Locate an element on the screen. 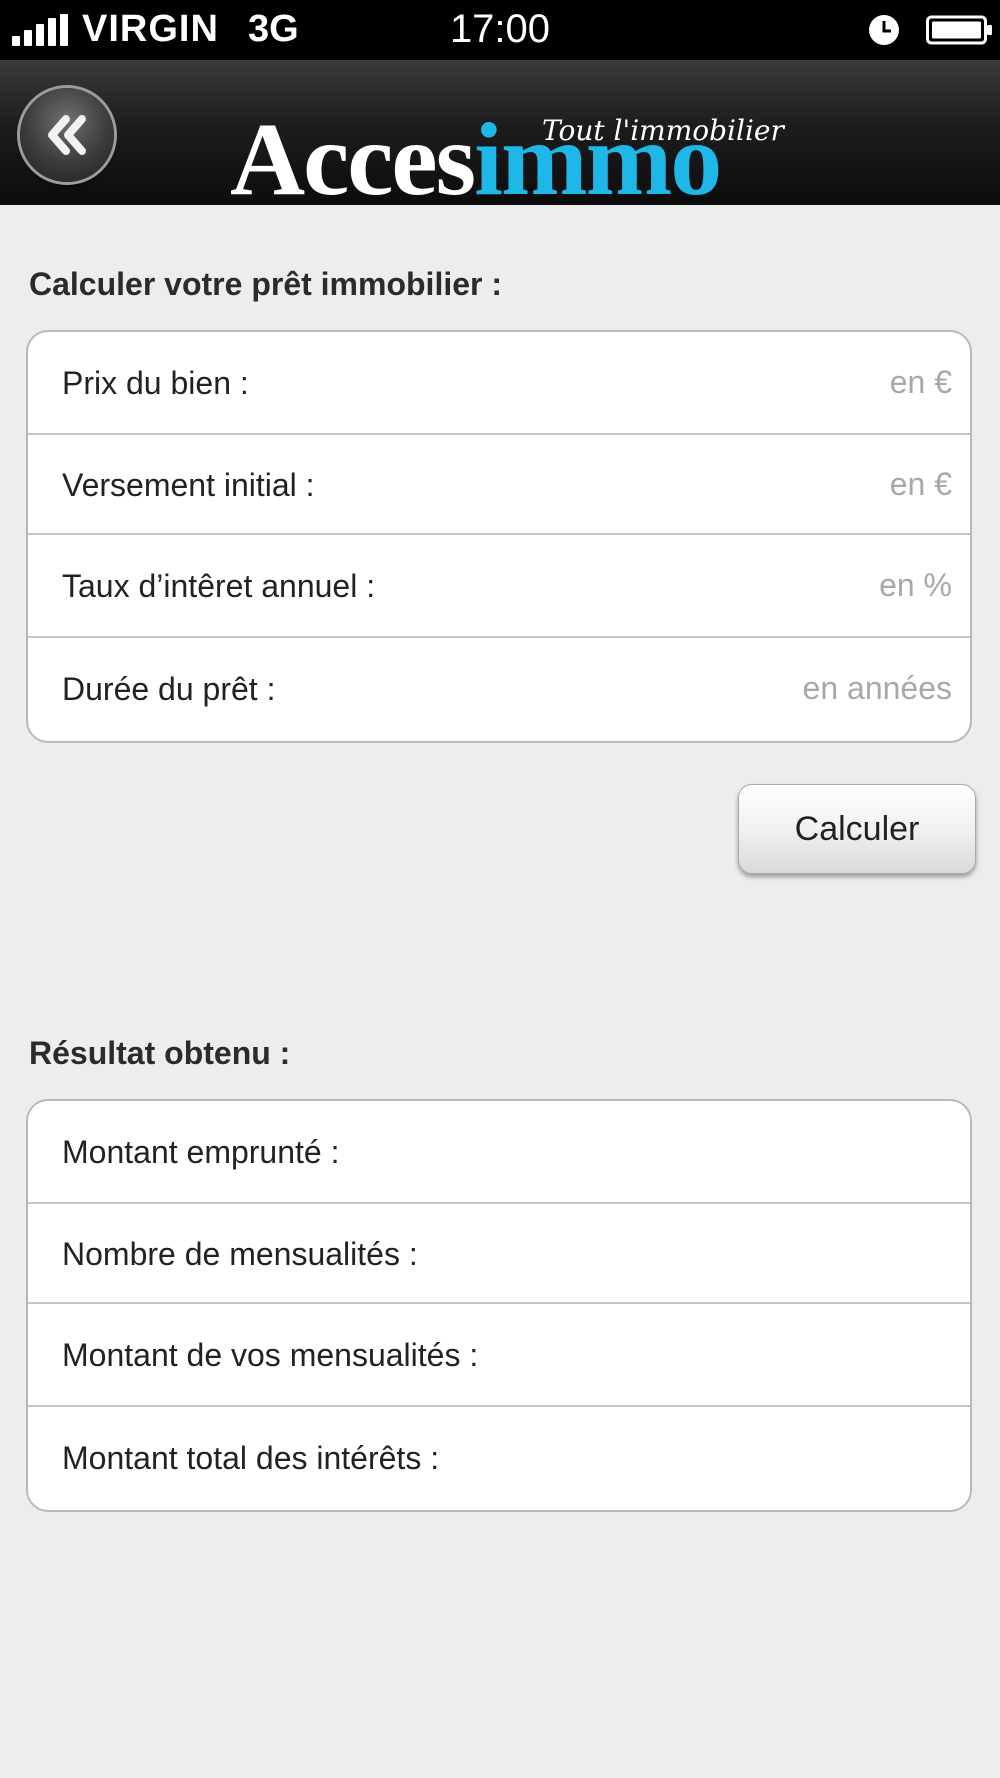 The image size is (1000, 1778). logo-tagline: Tout l'immobilier is located at coordinates (663, 130).